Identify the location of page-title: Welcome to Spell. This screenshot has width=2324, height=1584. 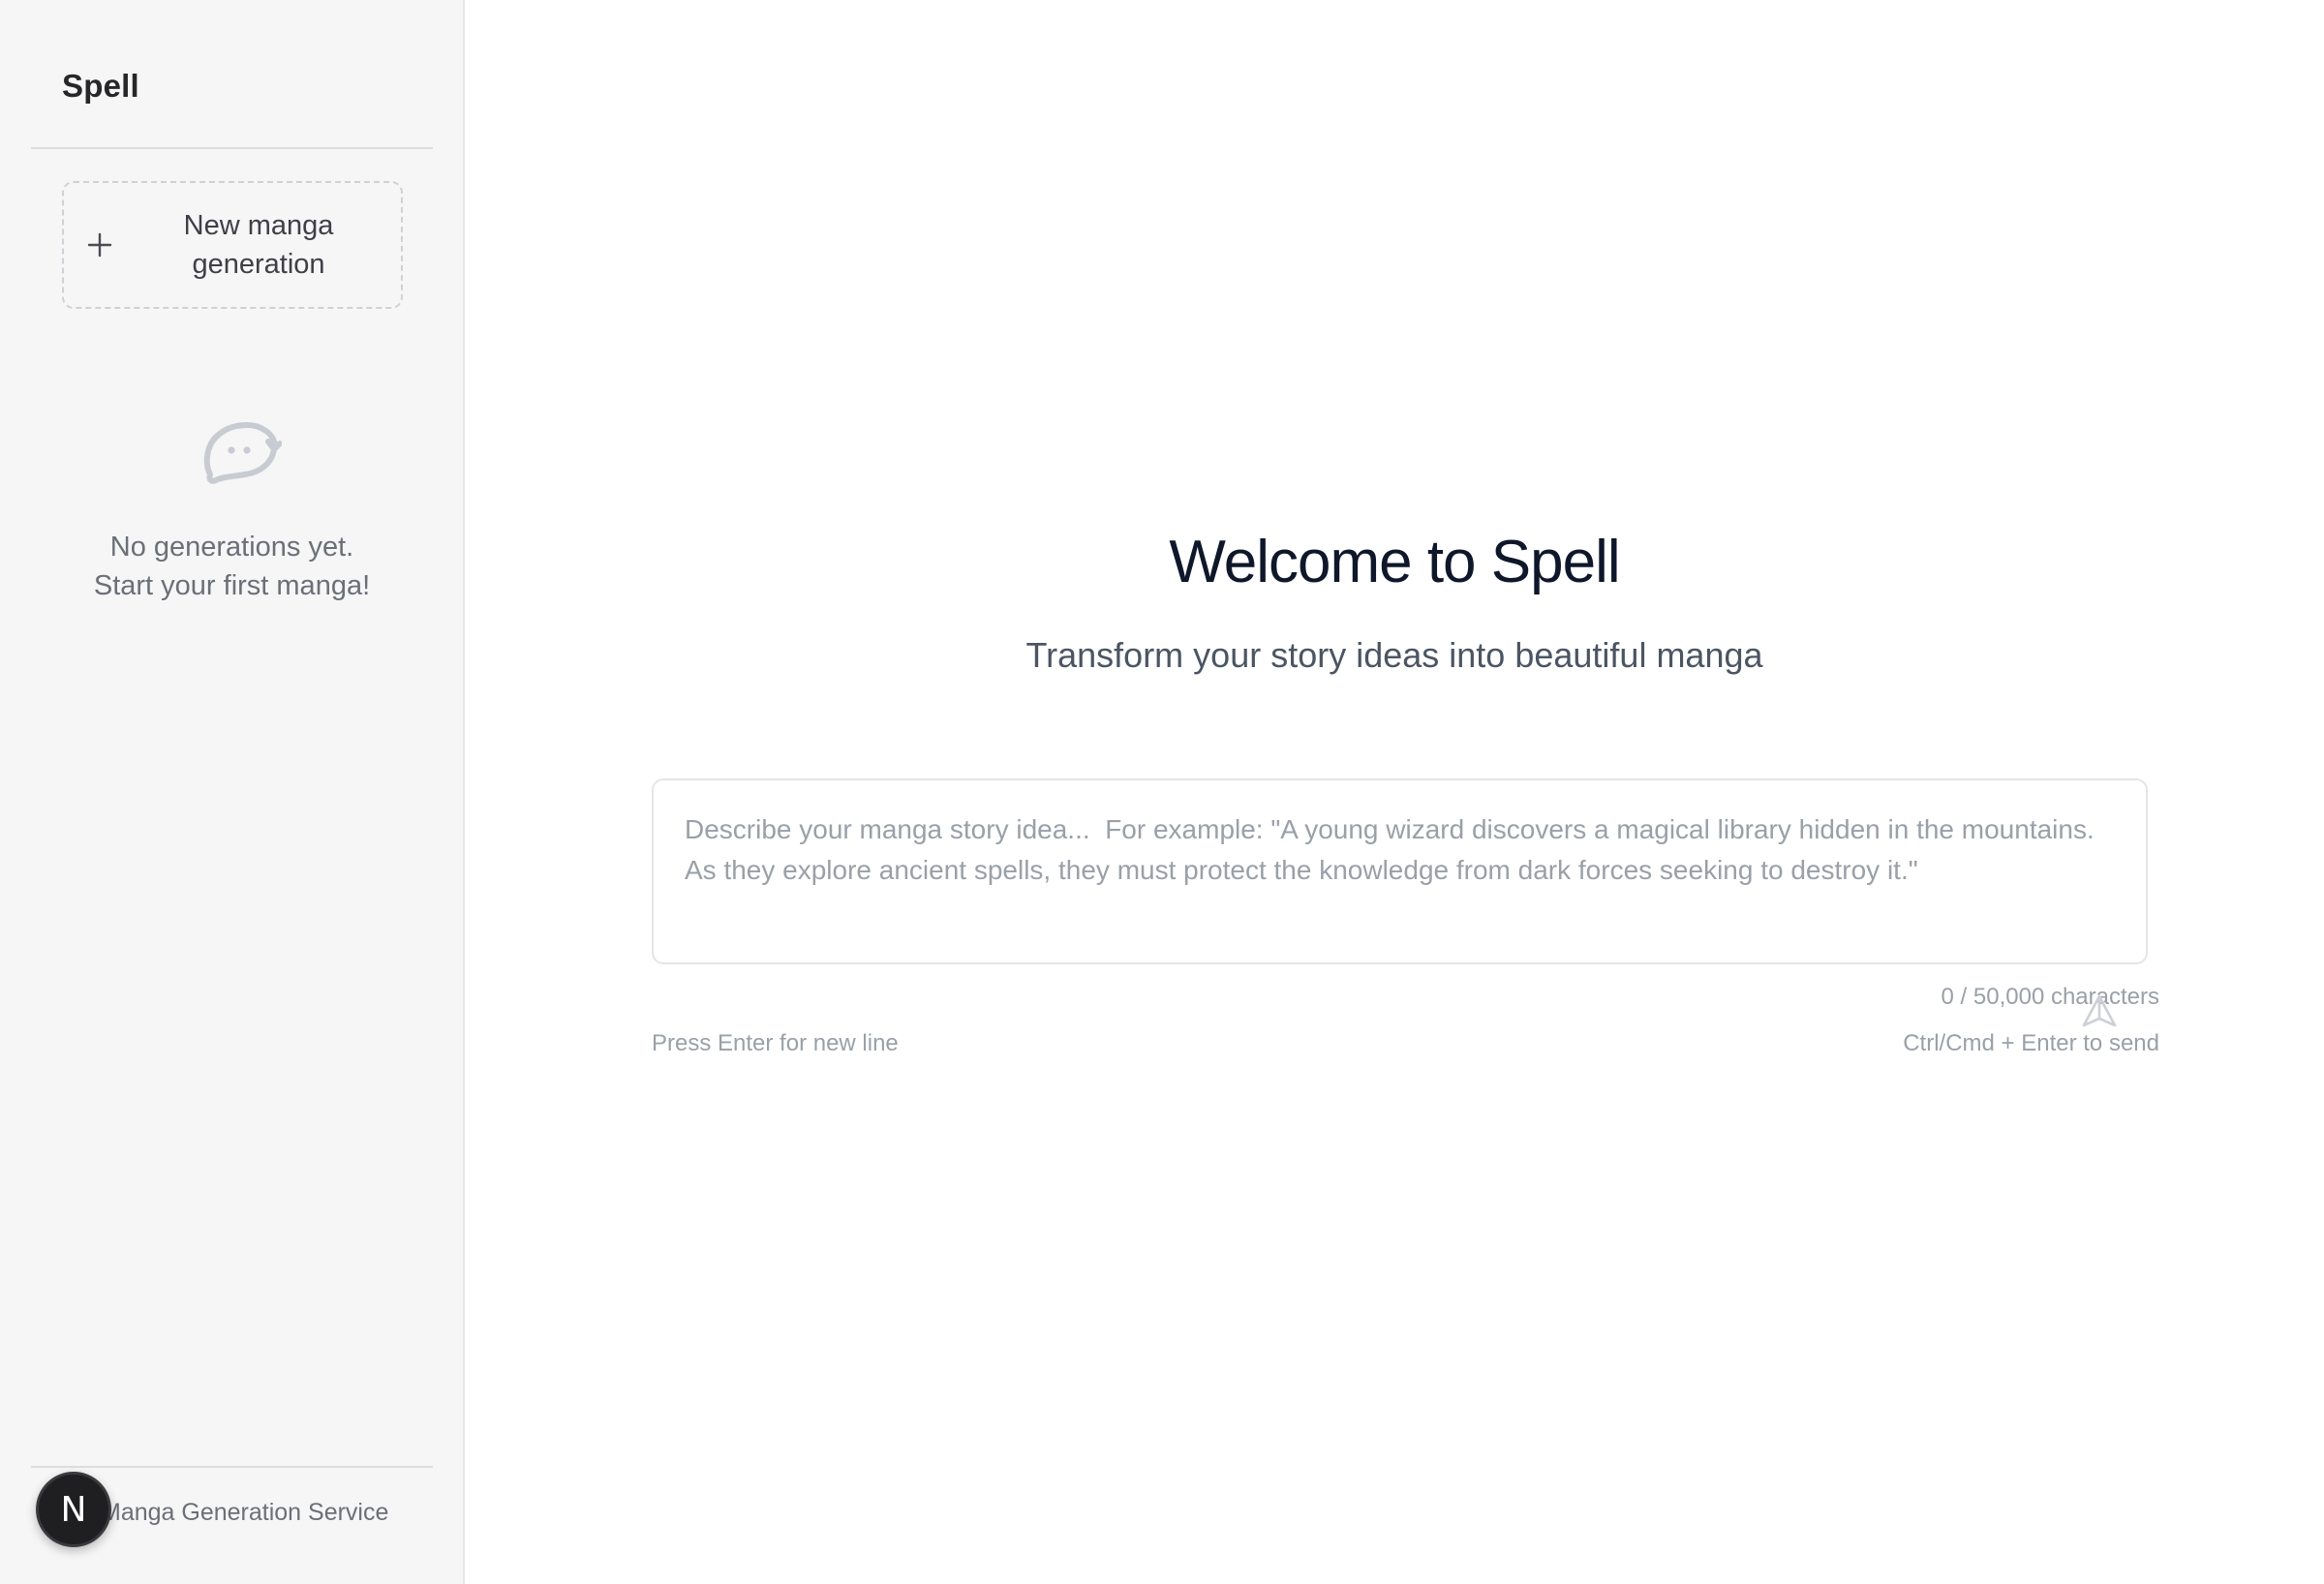
(1394, 562).